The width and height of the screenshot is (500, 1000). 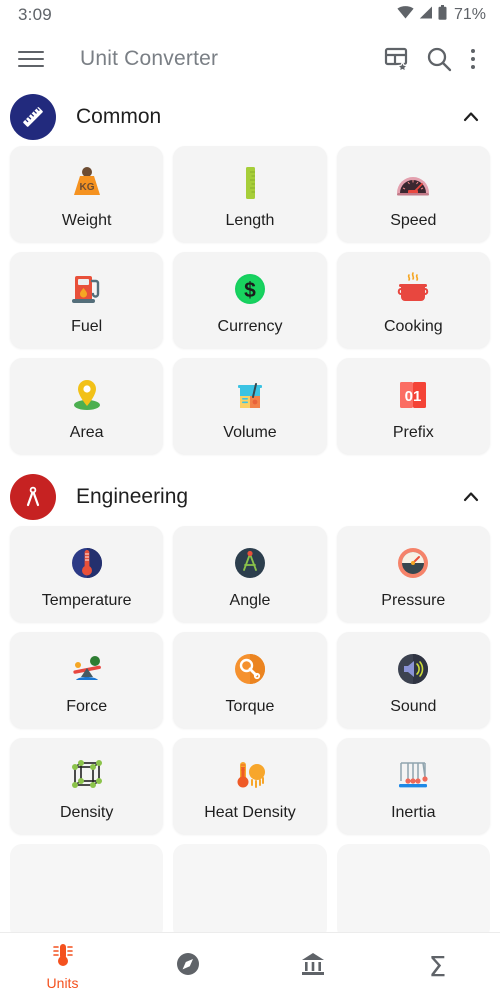 I want to click on battery-icon, so click(x=442, y=15).